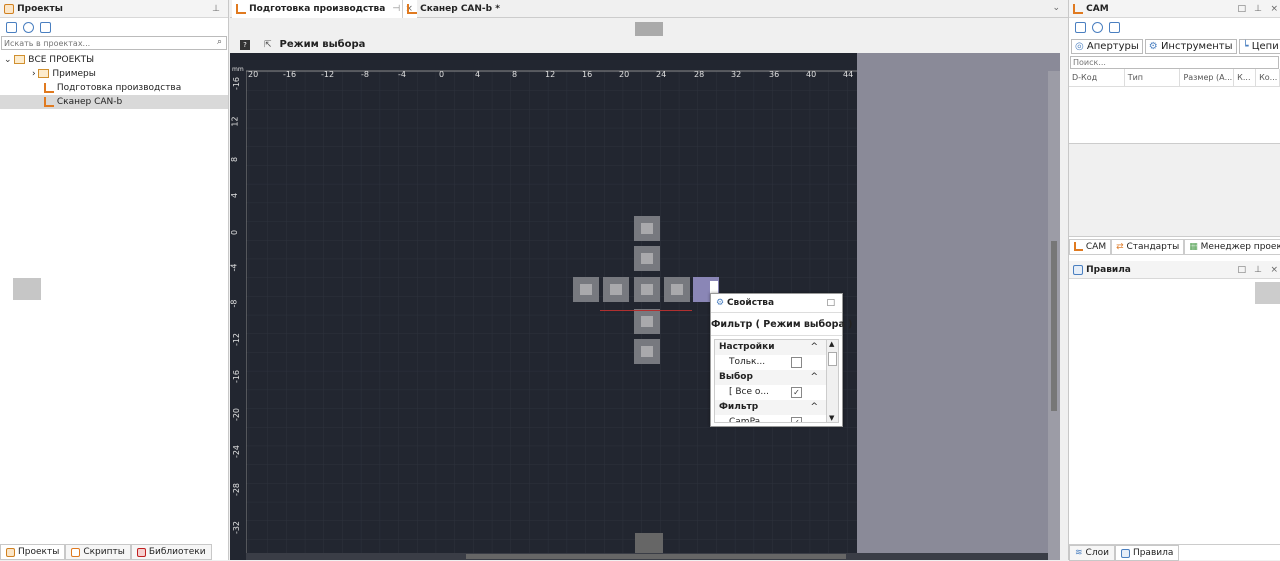 The height and width of the screenshot is (561, 1280). What do you see at coordinates (114, 60) in the screenshot?
I see `tree-root: ⌄ ВСЕ ПРОЕКТЫ` at bounding box center [114, 60].